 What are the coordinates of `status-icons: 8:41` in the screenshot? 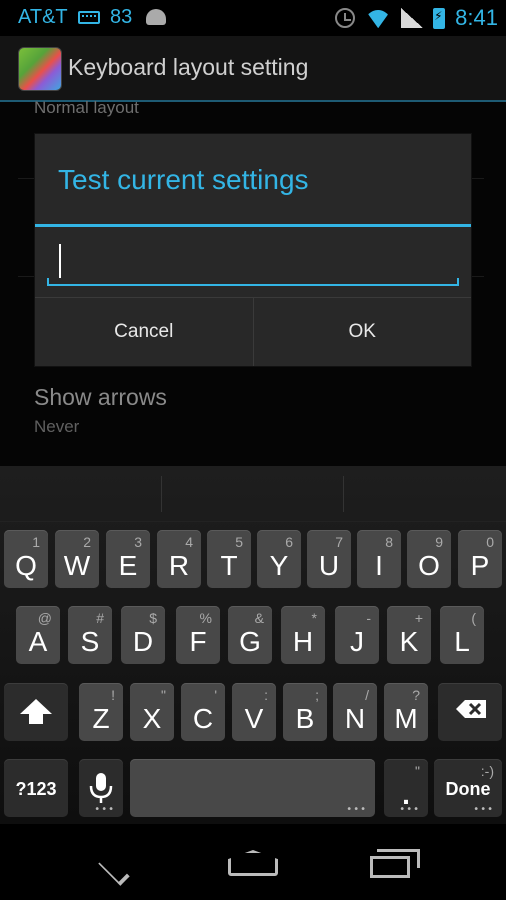 It's located at (416, 18).